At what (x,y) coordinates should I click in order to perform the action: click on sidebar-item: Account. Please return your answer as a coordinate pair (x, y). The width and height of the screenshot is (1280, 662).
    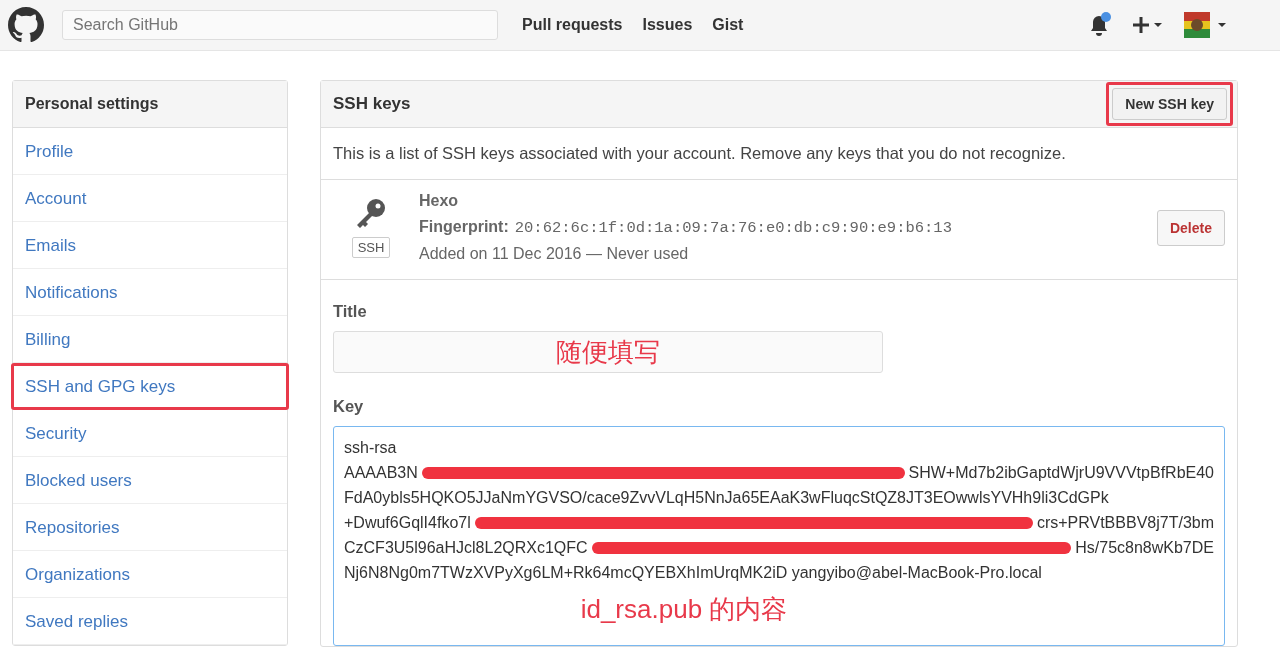
    Looking at the image, I should click on (150, 198).